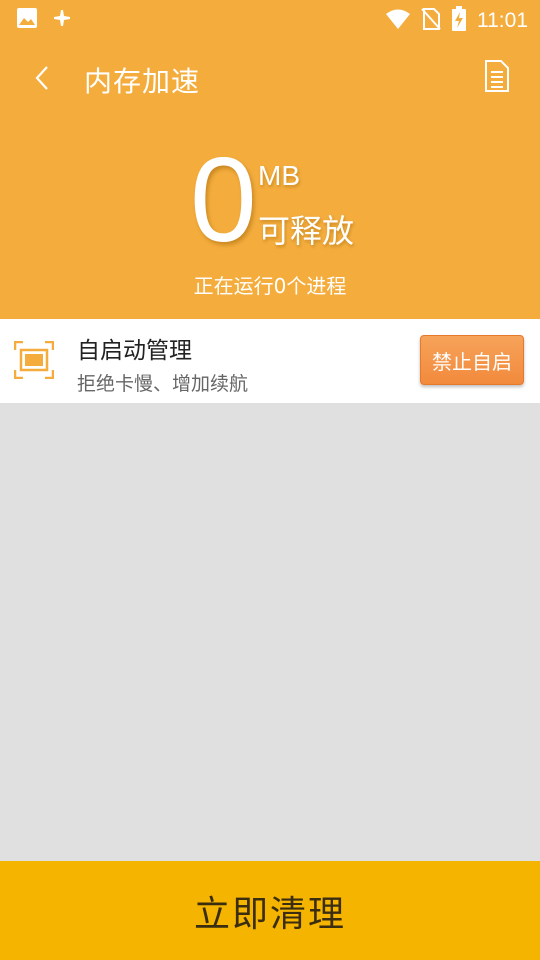  What do you see at coordinates (270, 361) in the screenshot?
I see `autostart-card: 自启动管理 拒绝卡慢、增加续航 禁止自启` at bounding box center [270, 361].